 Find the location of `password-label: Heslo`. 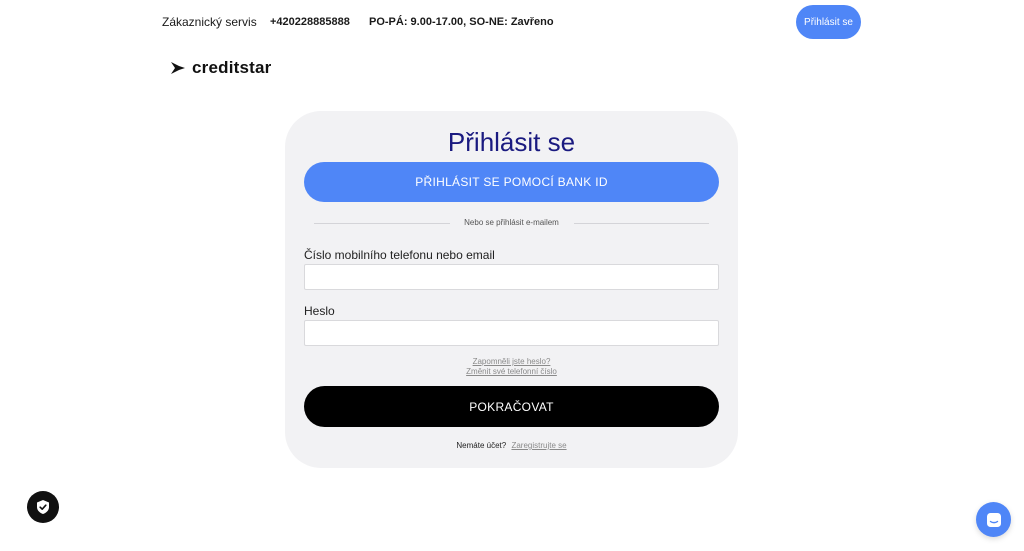

password-label: Heslo is located at coordinates (319, 311).